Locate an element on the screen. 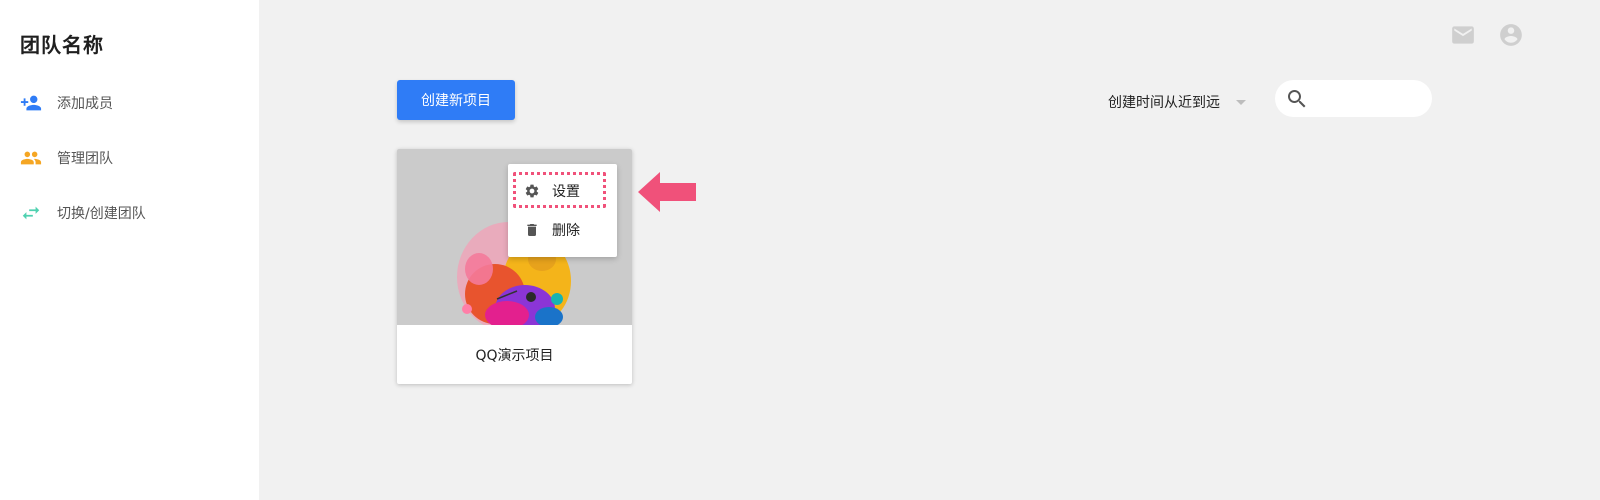  sidebar-item-add-member: 添加成员 is located at coordinates (66, 103).